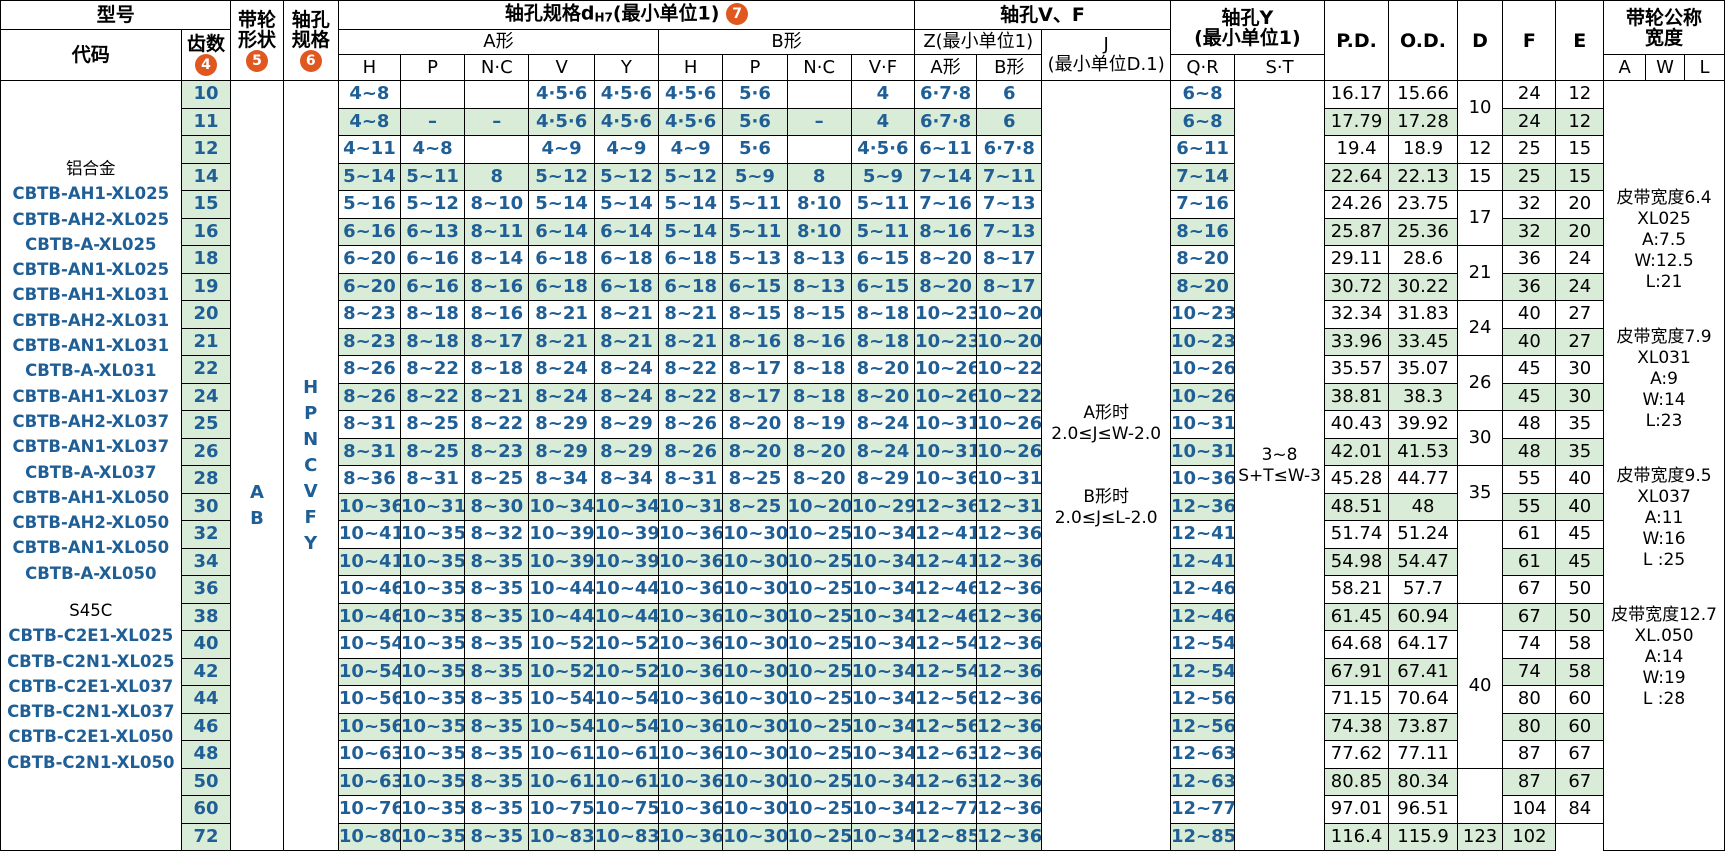  Describe the element at coordinates (206, 231) in the screenshot. I see `teeth-count: 16` at that location.